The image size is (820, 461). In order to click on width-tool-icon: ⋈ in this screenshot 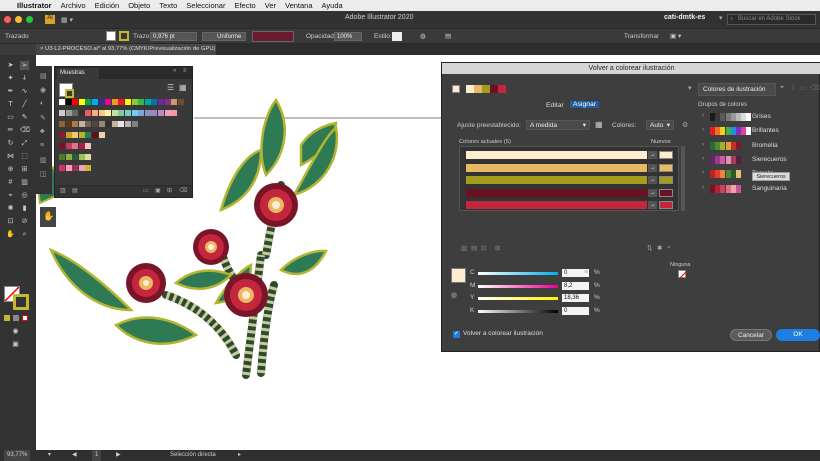, I will do `click(10, 156)`.